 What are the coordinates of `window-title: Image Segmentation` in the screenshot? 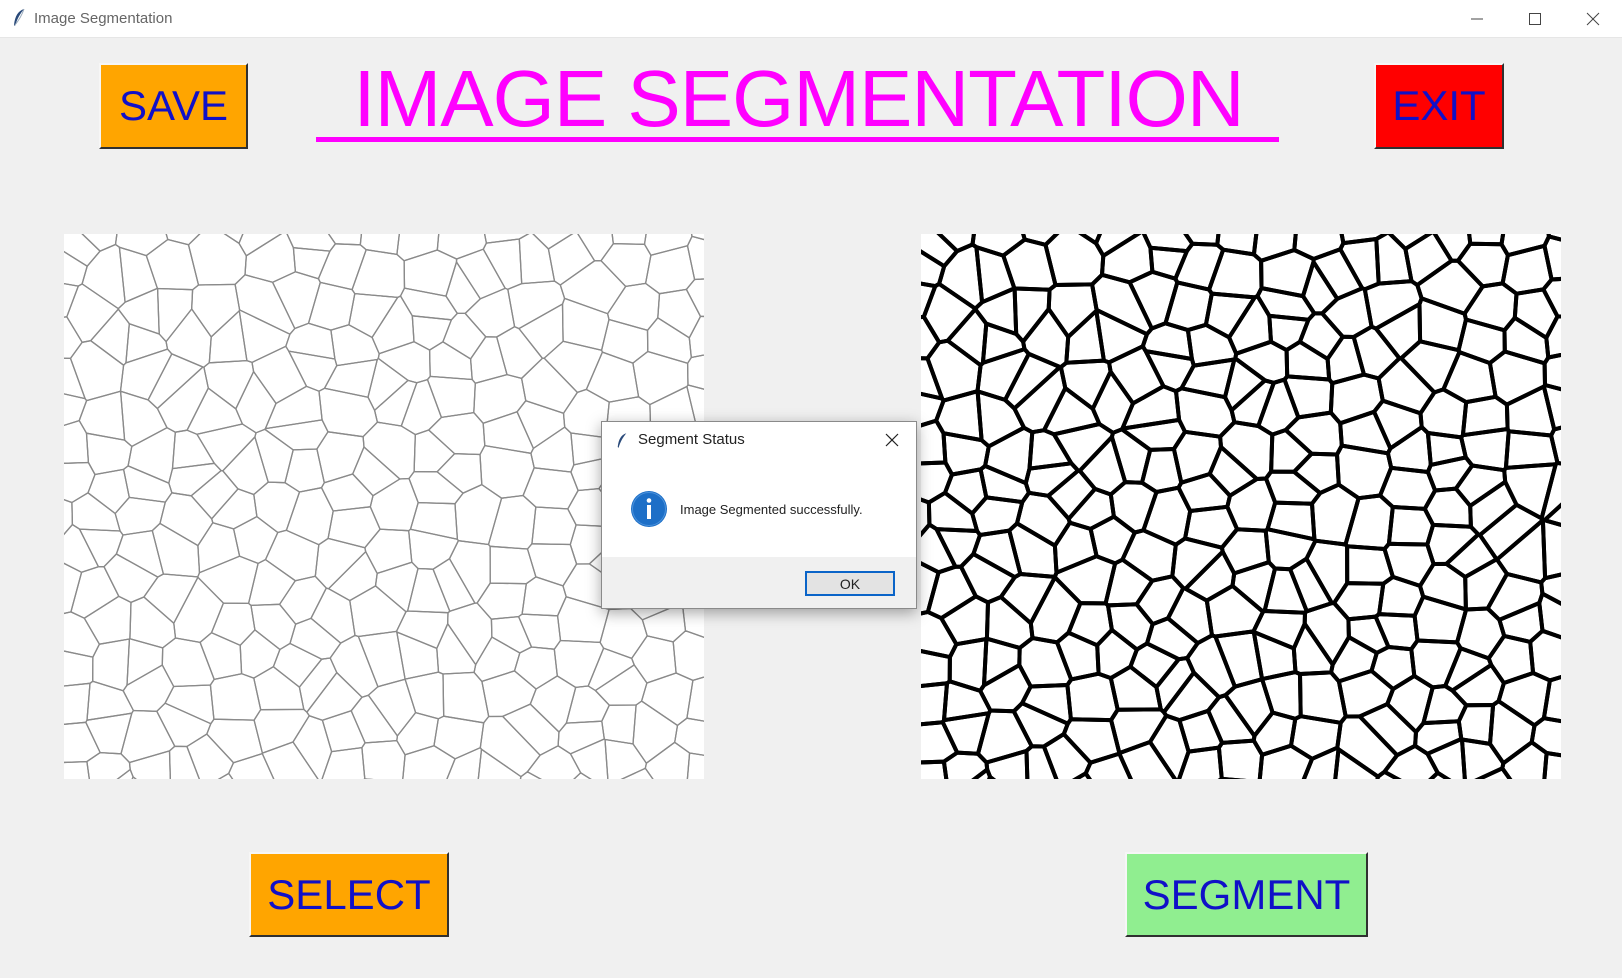 It's located at (103, 18).